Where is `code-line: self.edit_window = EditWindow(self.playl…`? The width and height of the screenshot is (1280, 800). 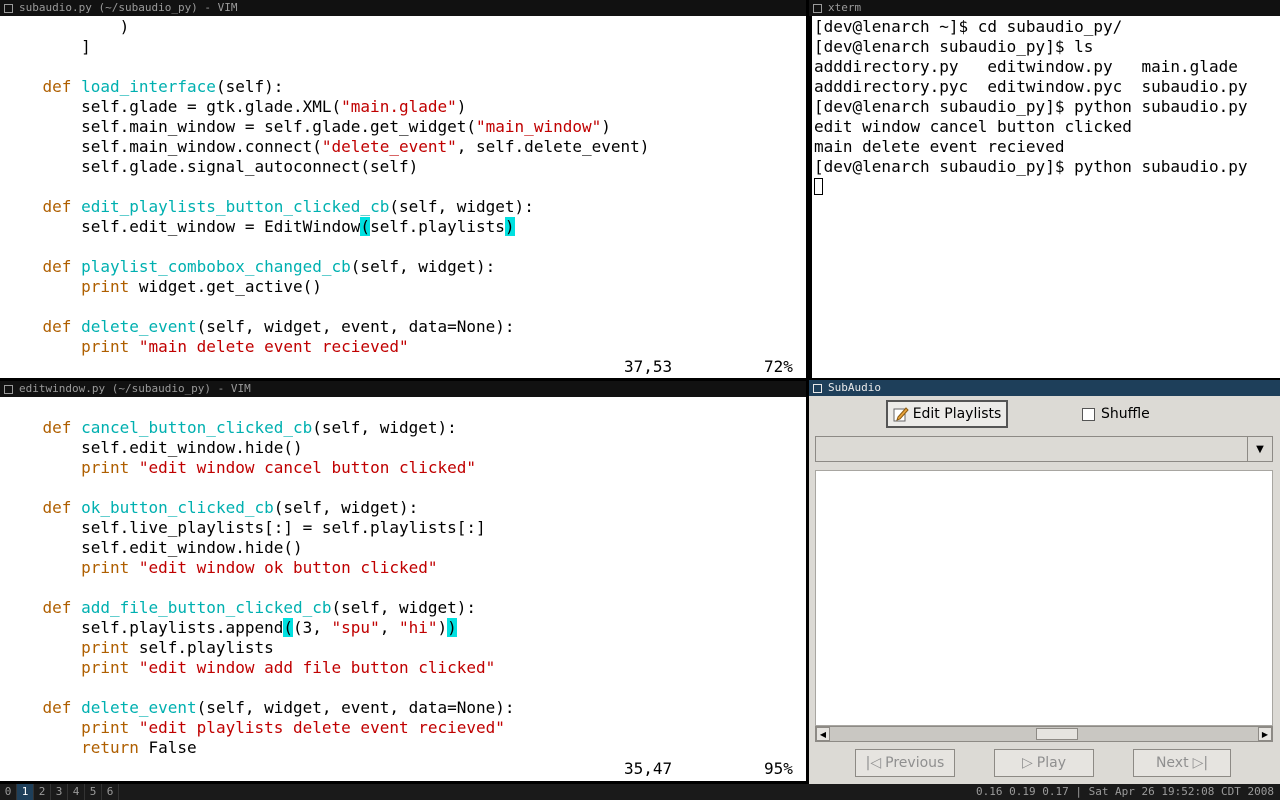 code-line: self.edit_window = EditWindow(self.playl… is located at coordinates (405, 227).